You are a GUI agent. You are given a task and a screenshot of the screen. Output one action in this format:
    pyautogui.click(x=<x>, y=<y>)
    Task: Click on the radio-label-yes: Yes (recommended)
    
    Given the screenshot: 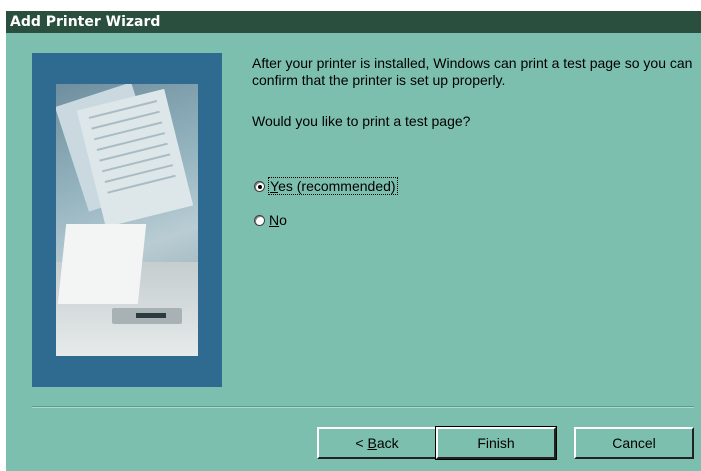 What is the action you would take?
    pyautogui.click(x=333, y=186)
    